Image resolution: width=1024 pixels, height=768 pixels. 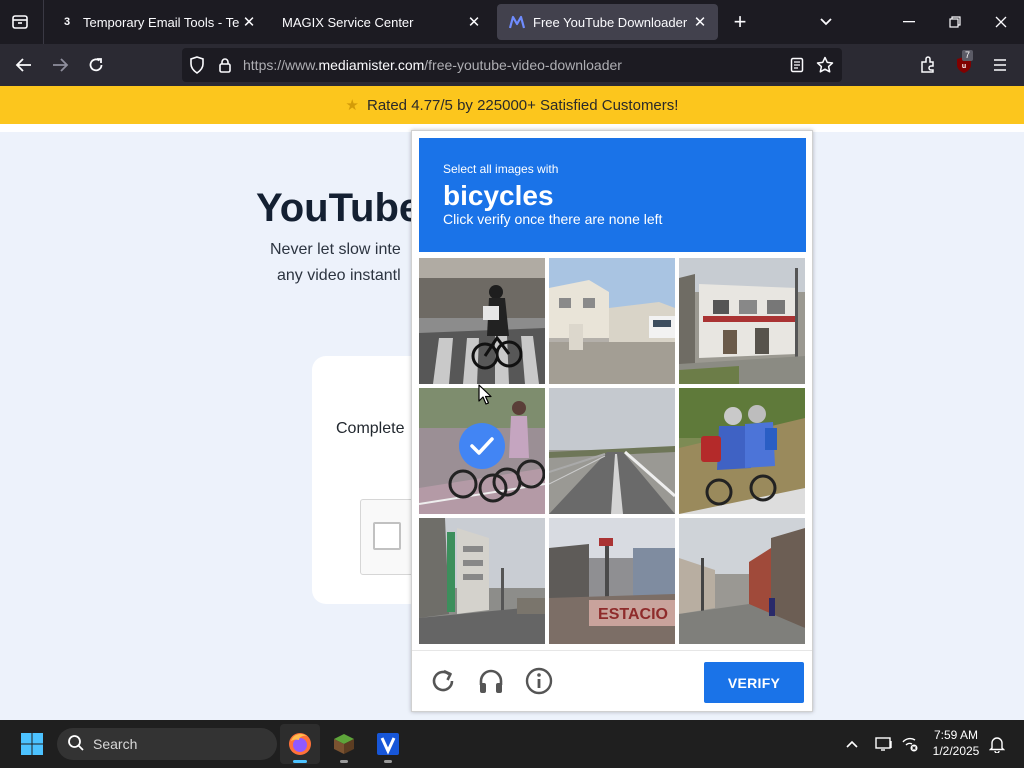 What do you see at coordinates (161, 22) in the screenshot?
I see `tab-title: Temporary Email Tools - Tempo` at bounding box center [161, 22].